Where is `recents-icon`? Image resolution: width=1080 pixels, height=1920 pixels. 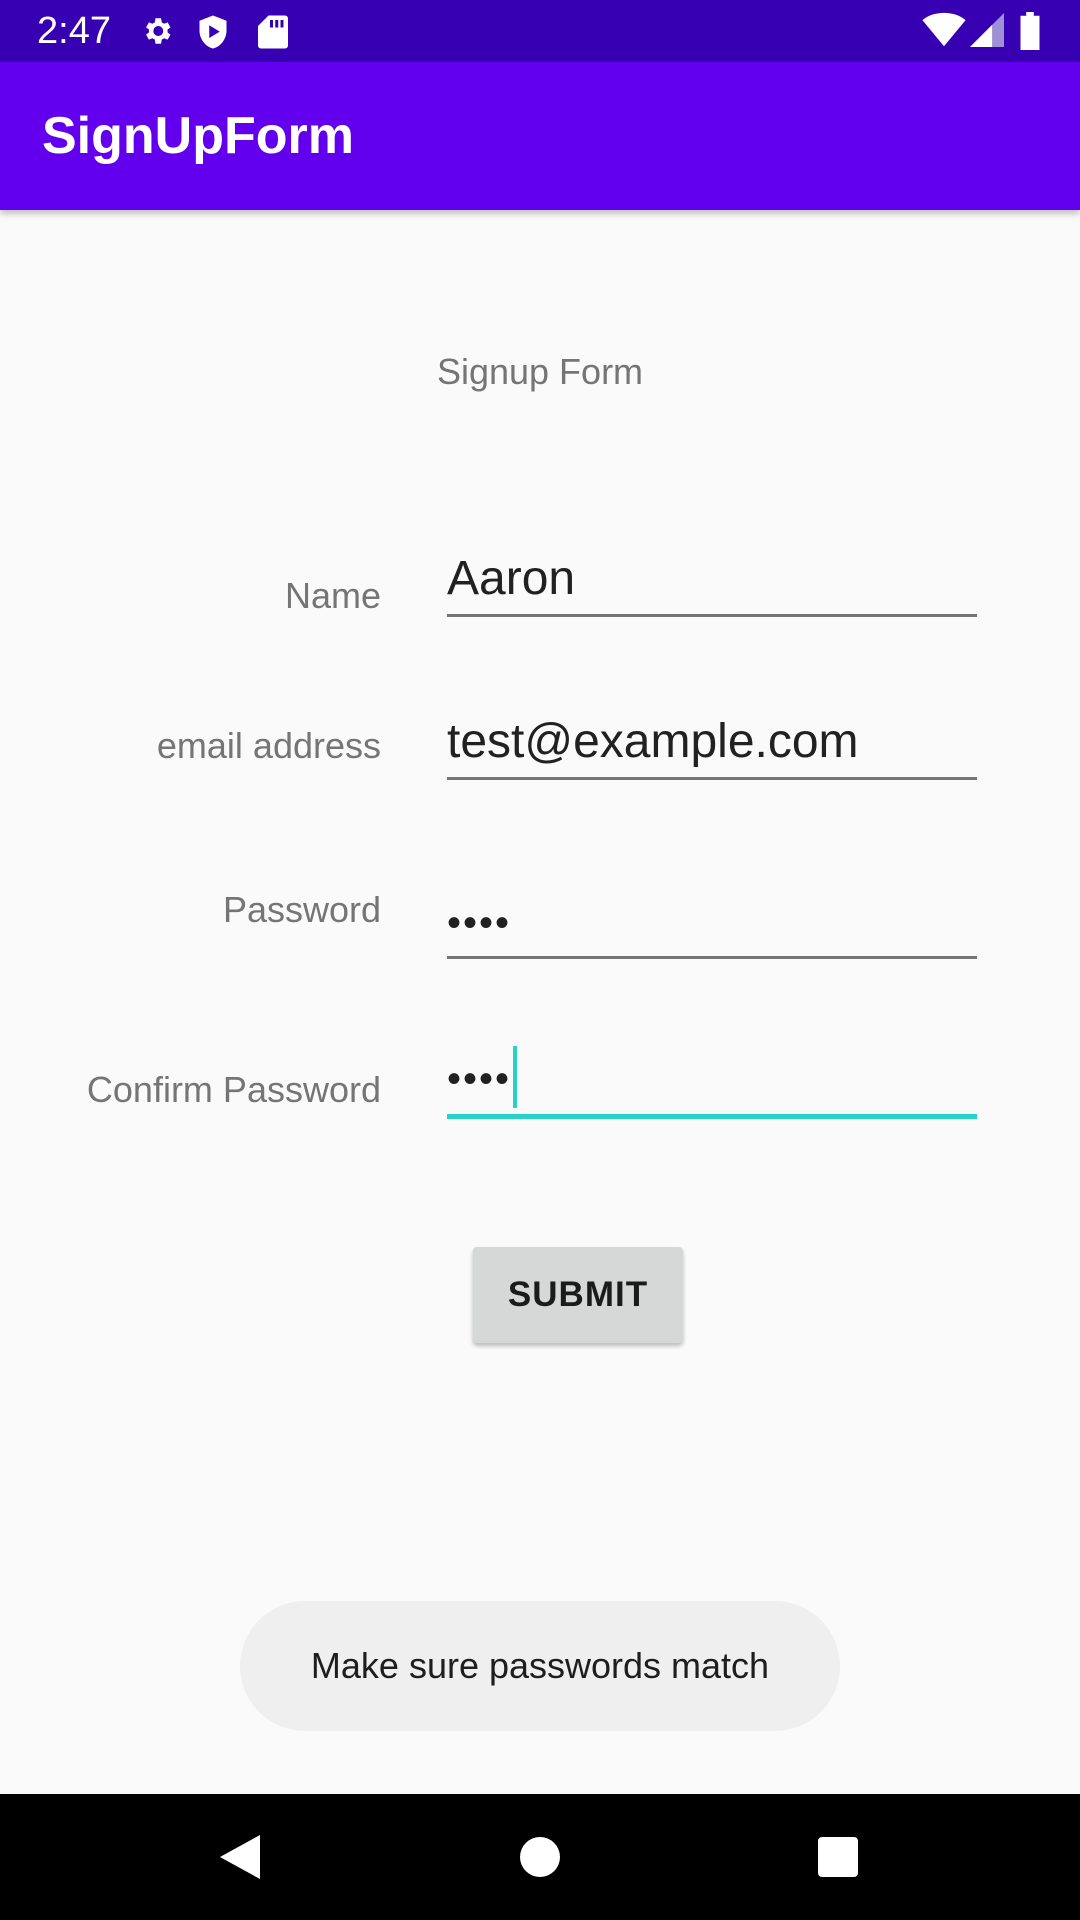 recents-icon is located at coordinates (838, 1857).